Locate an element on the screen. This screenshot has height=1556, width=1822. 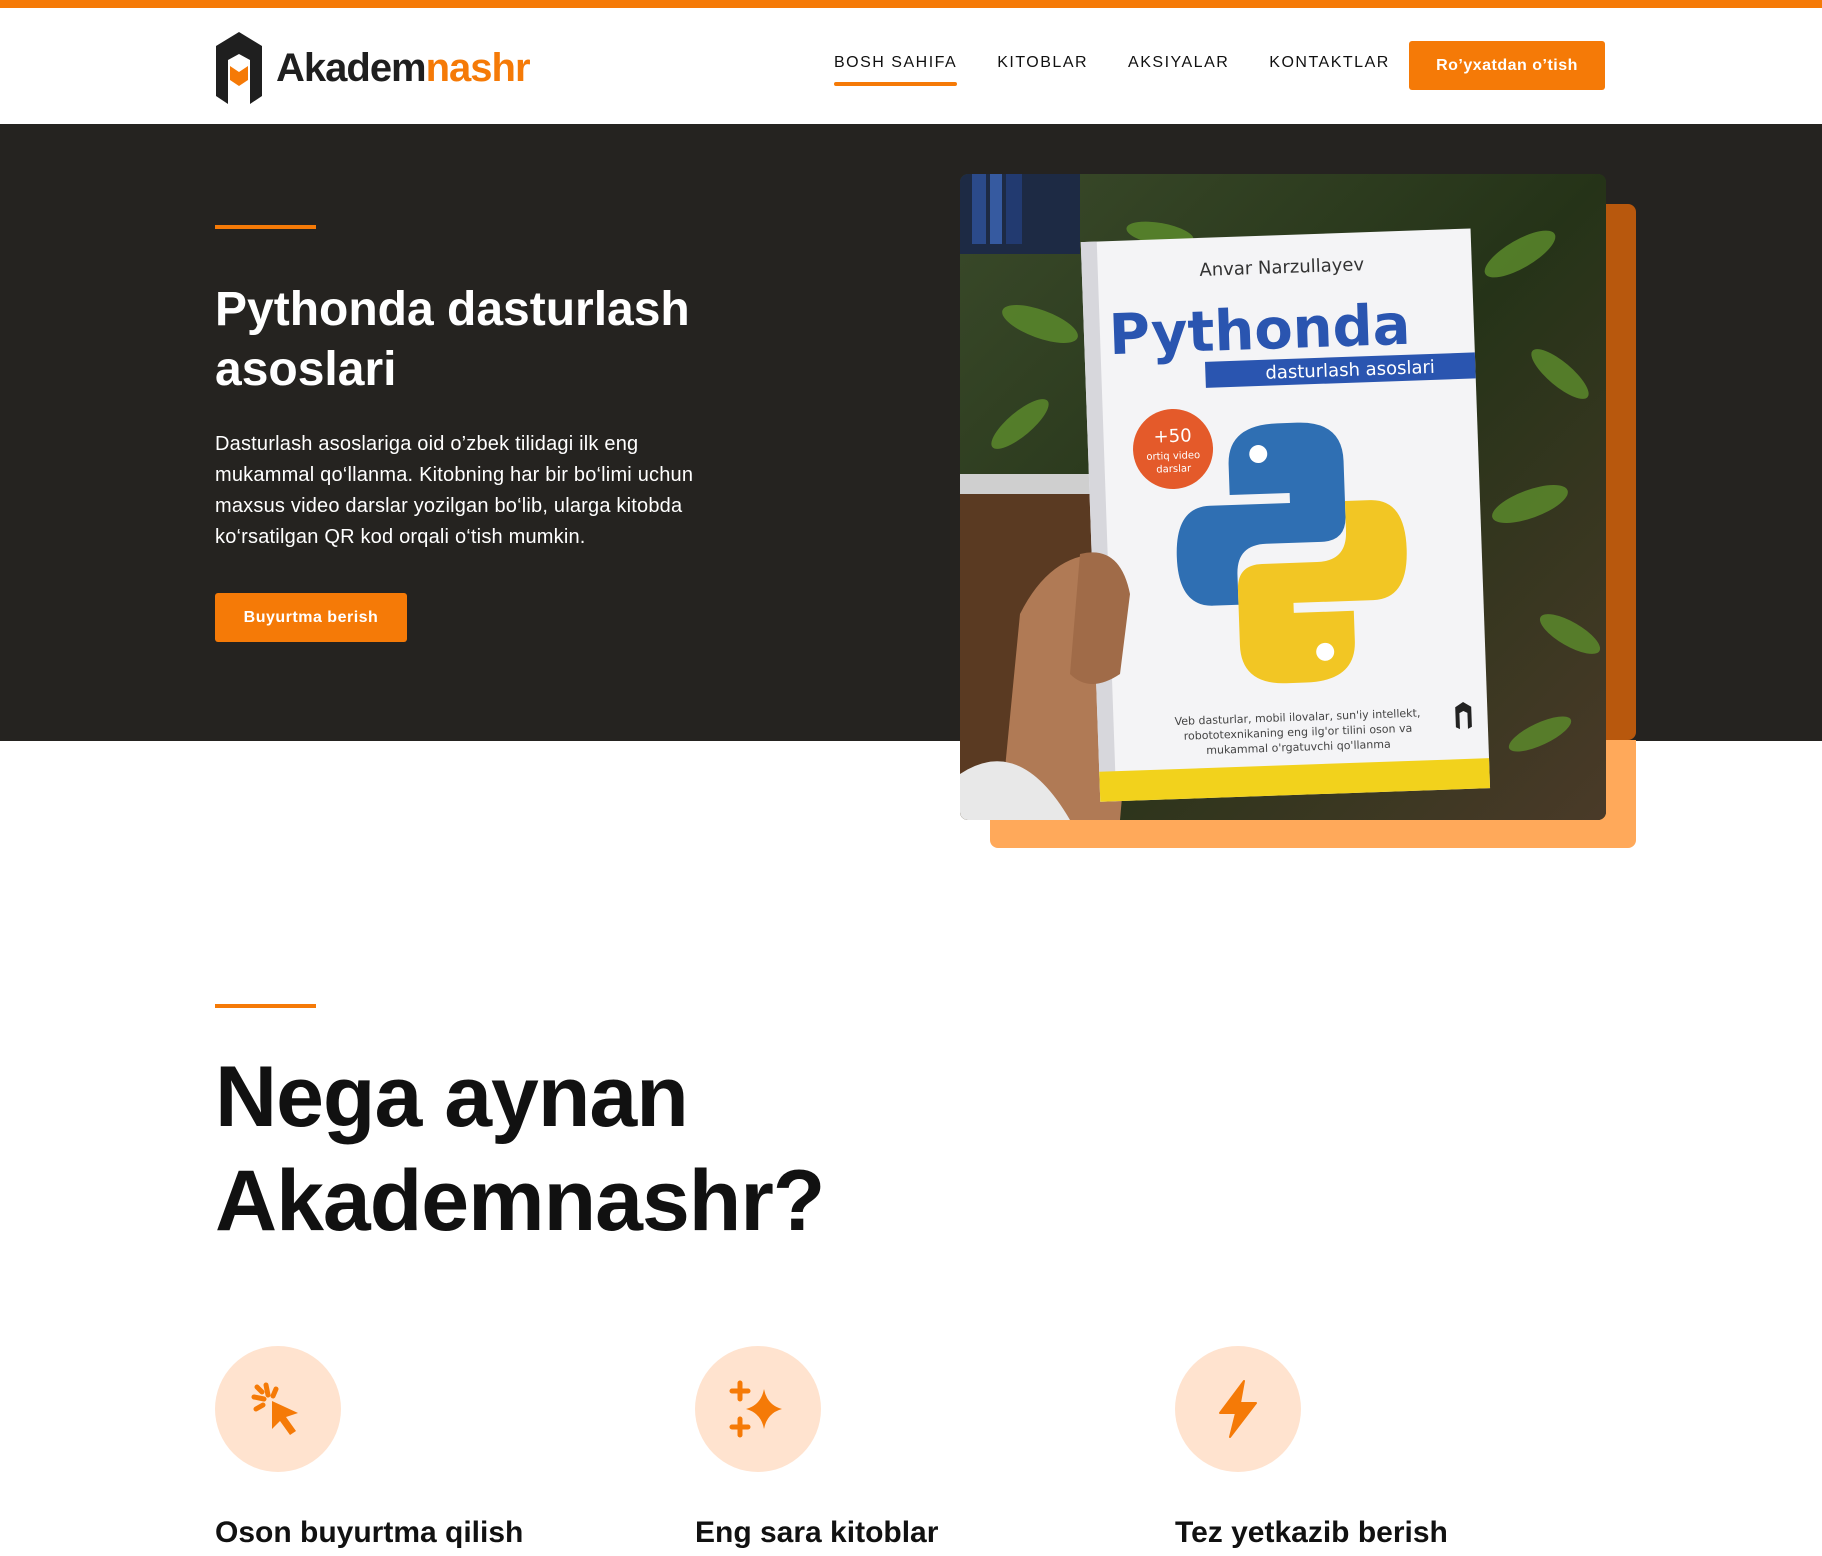
lightning-icon is located at coordinates (1238, 1409).